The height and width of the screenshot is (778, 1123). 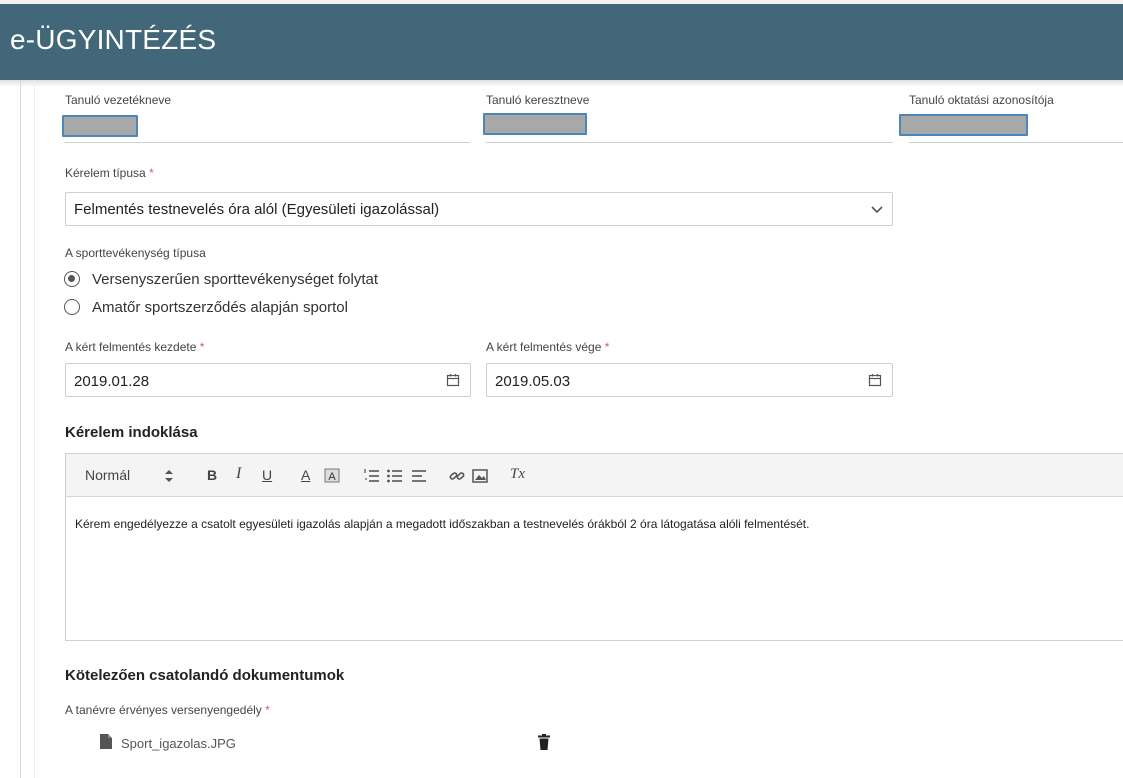 What do you see at coordinates (135, 253) in the screenshot?
I see `sport-type-label: A sporttevékenység típusa` at bounding box center [135, 253].